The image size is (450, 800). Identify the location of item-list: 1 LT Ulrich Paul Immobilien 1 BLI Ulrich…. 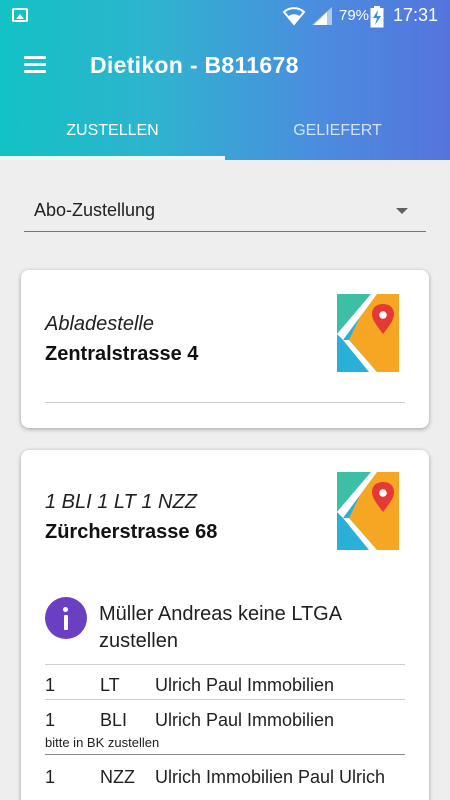
(225, 726).